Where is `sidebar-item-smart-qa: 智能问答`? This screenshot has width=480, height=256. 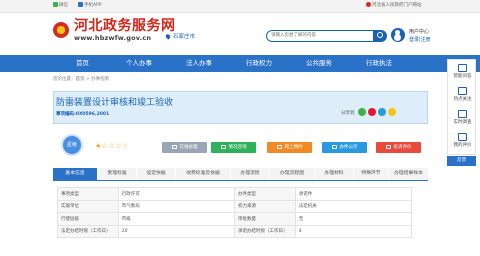
sidebar-item-smart-qa: 智能问答 is located at coordinates (462, 71).